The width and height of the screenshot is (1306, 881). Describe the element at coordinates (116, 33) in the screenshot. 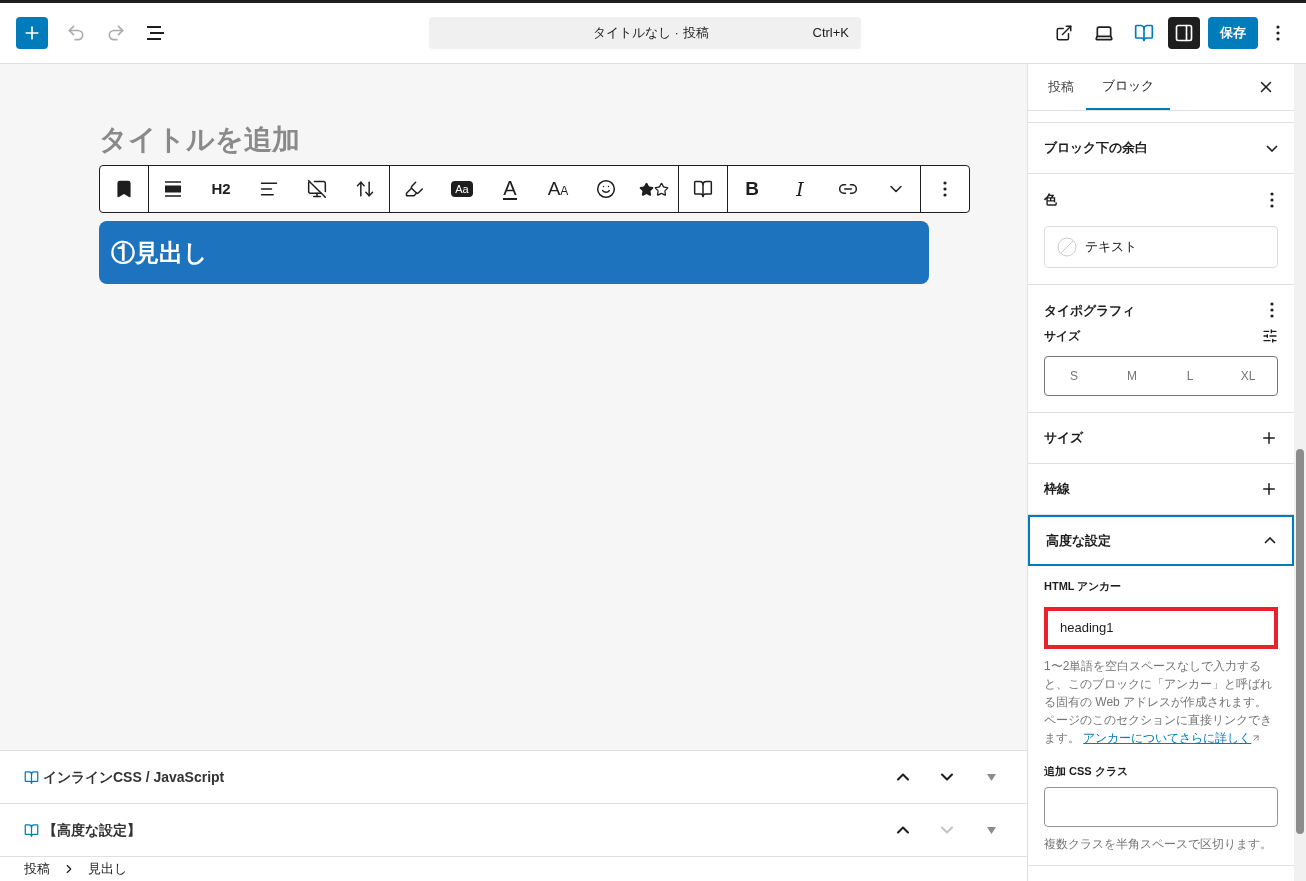

I see `redo-icon` at that location.